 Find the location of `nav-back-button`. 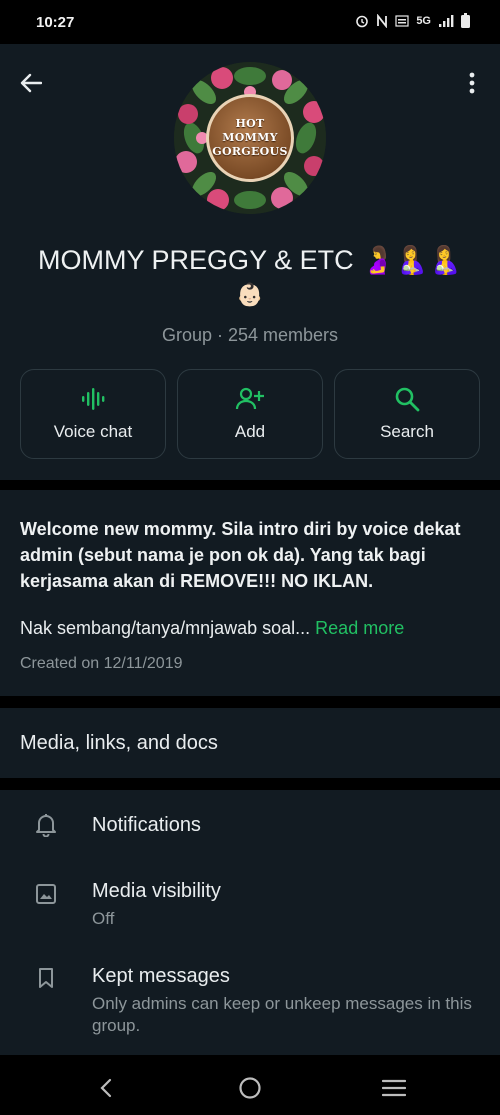

nav-back-button is located at coordinates (106, 1088).